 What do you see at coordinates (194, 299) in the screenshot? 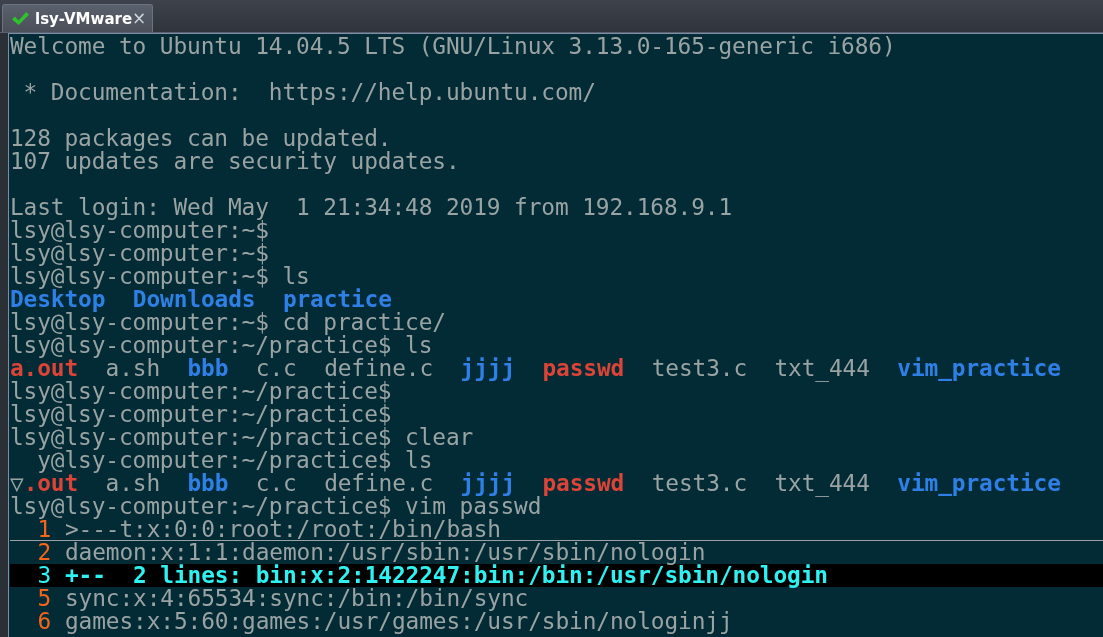
I see `file-name: Downloads` at bounding box center [194, 299].